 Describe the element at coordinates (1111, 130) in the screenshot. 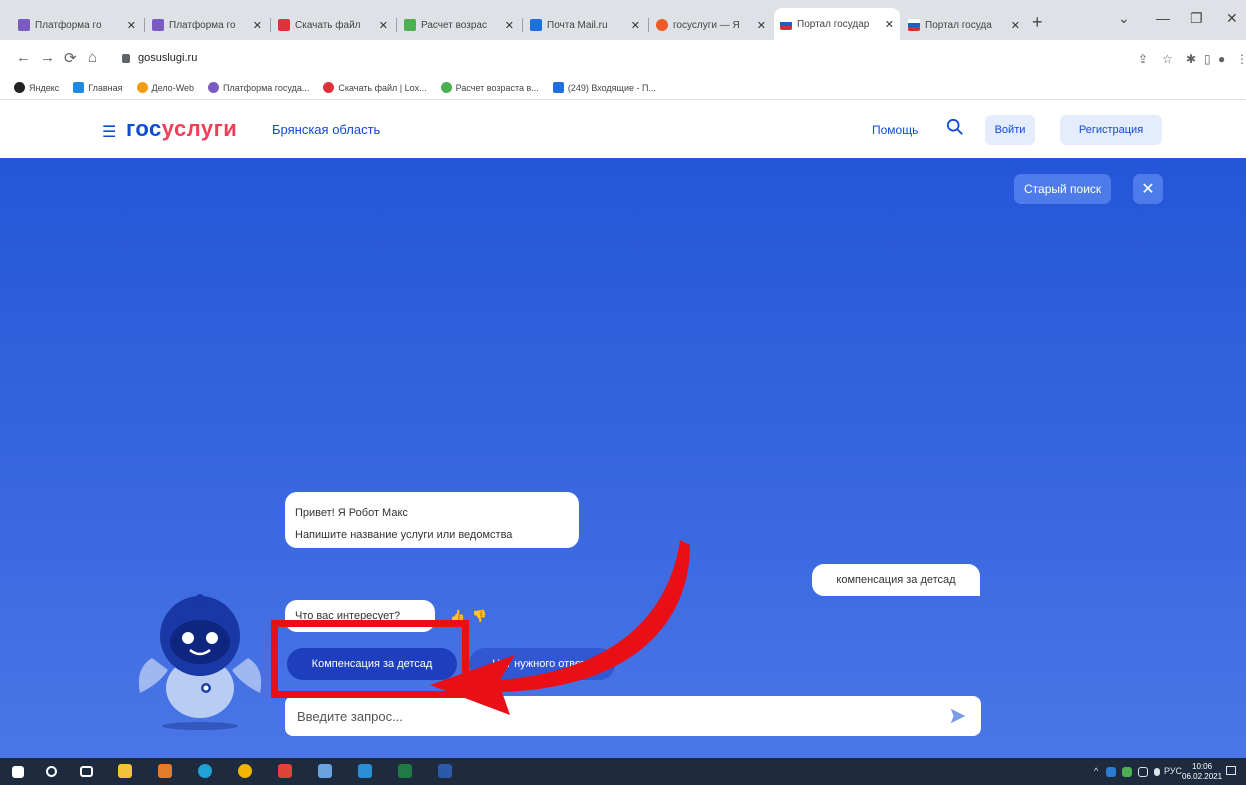

I see `register-button: Регистрация` at that location.